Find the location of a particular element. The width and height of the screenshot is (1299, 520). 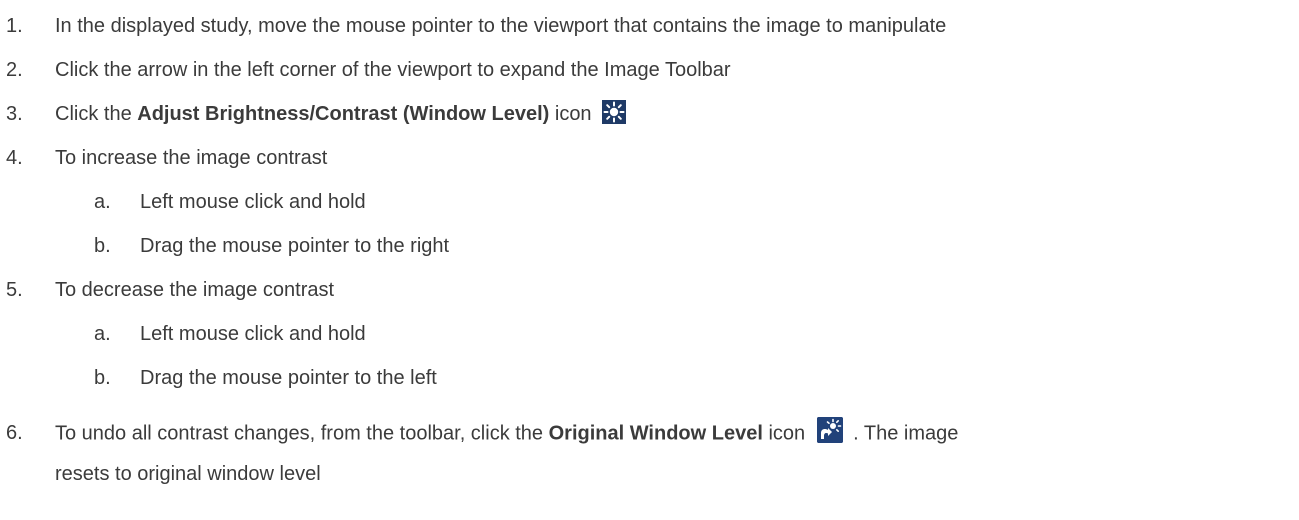

step-bold-term: Original Window Level is located at coordinates (655, 433).